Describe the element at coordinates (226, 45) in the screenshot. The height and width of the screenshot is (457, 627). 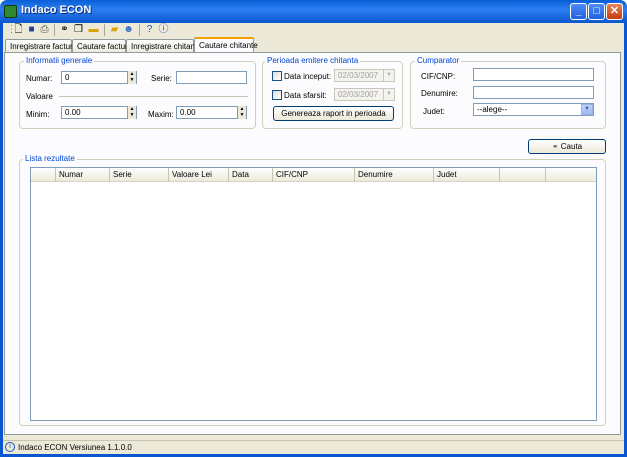
I see `tab-cautare-chitante: Cautare chitante` at that location.